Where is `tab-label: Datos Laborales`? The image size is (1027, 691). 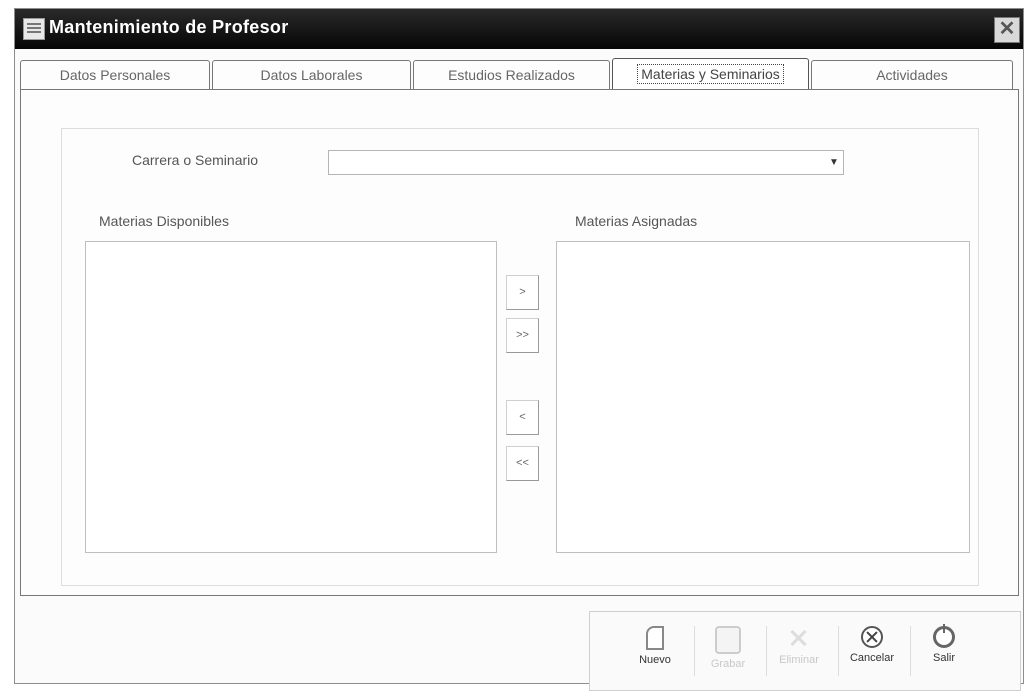 tab-label: Datos Laborales is located at coordinates (311, 75).